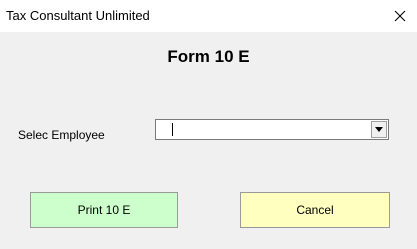 The height and width of the screenshot is (249, 417). I want to click on text-caret, so click(172, 129).